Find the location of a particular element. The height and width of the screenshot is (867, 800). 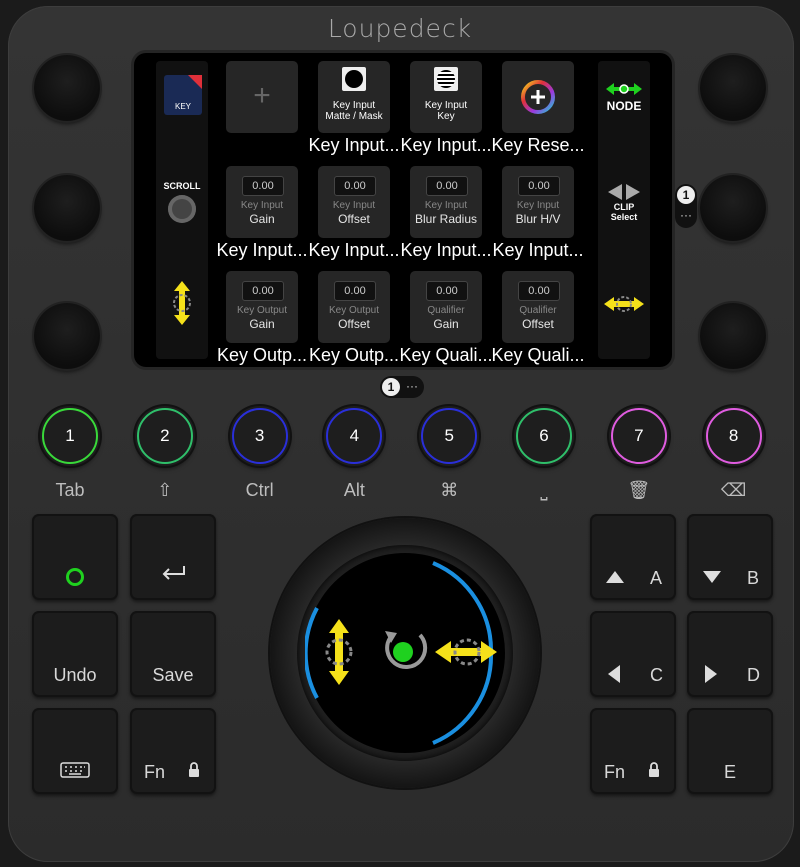

number-button-2: 2 is located at coordinates (164, 436).